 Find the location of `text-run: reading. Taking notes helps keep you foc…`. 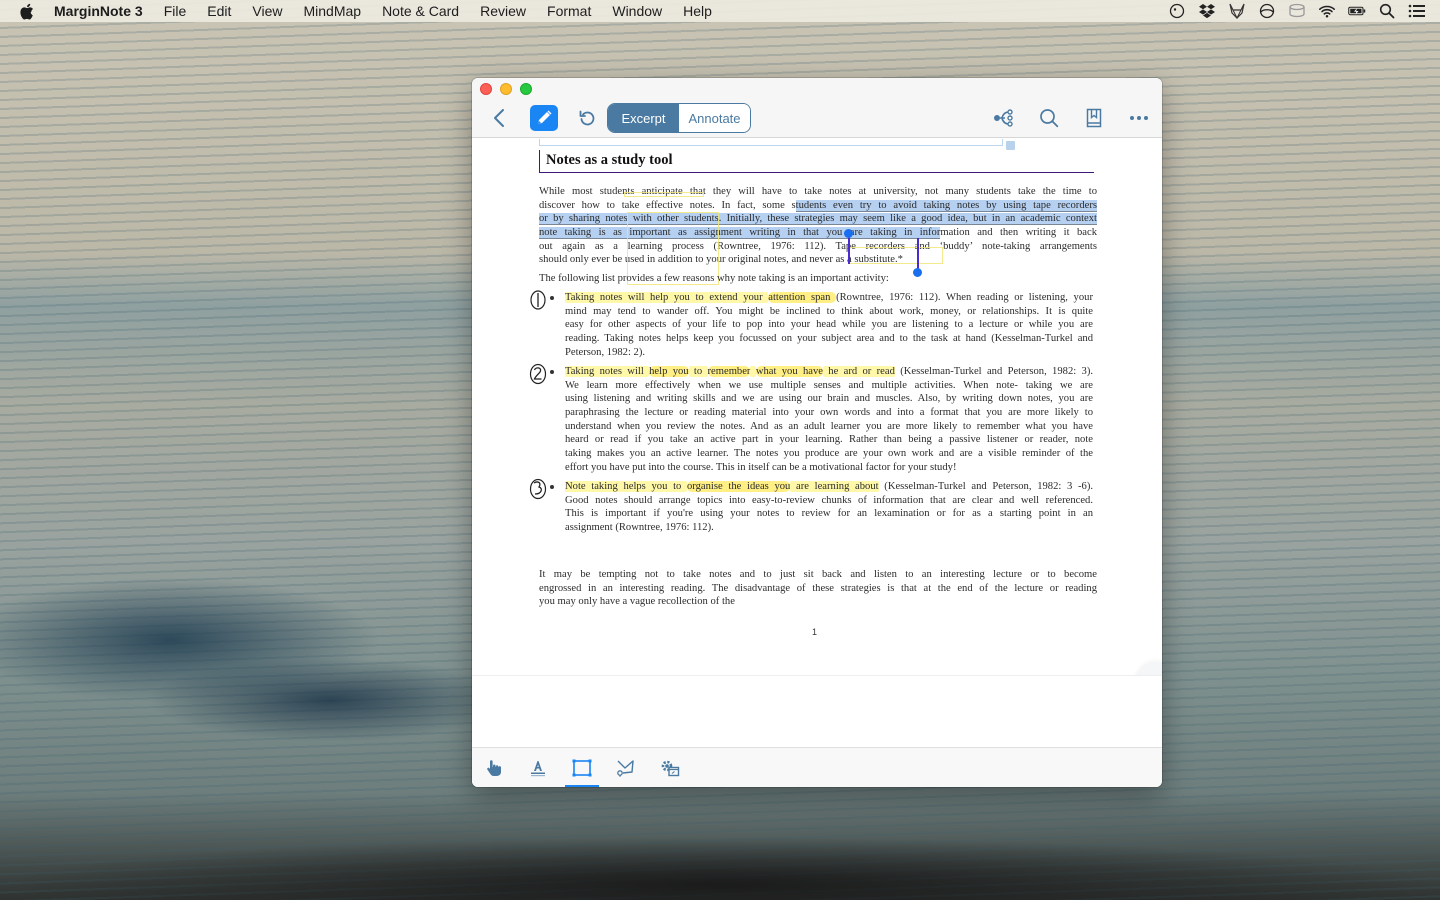

text-run: reading. Taking notes helps keep you foc… is located at coordinates (829, 339).